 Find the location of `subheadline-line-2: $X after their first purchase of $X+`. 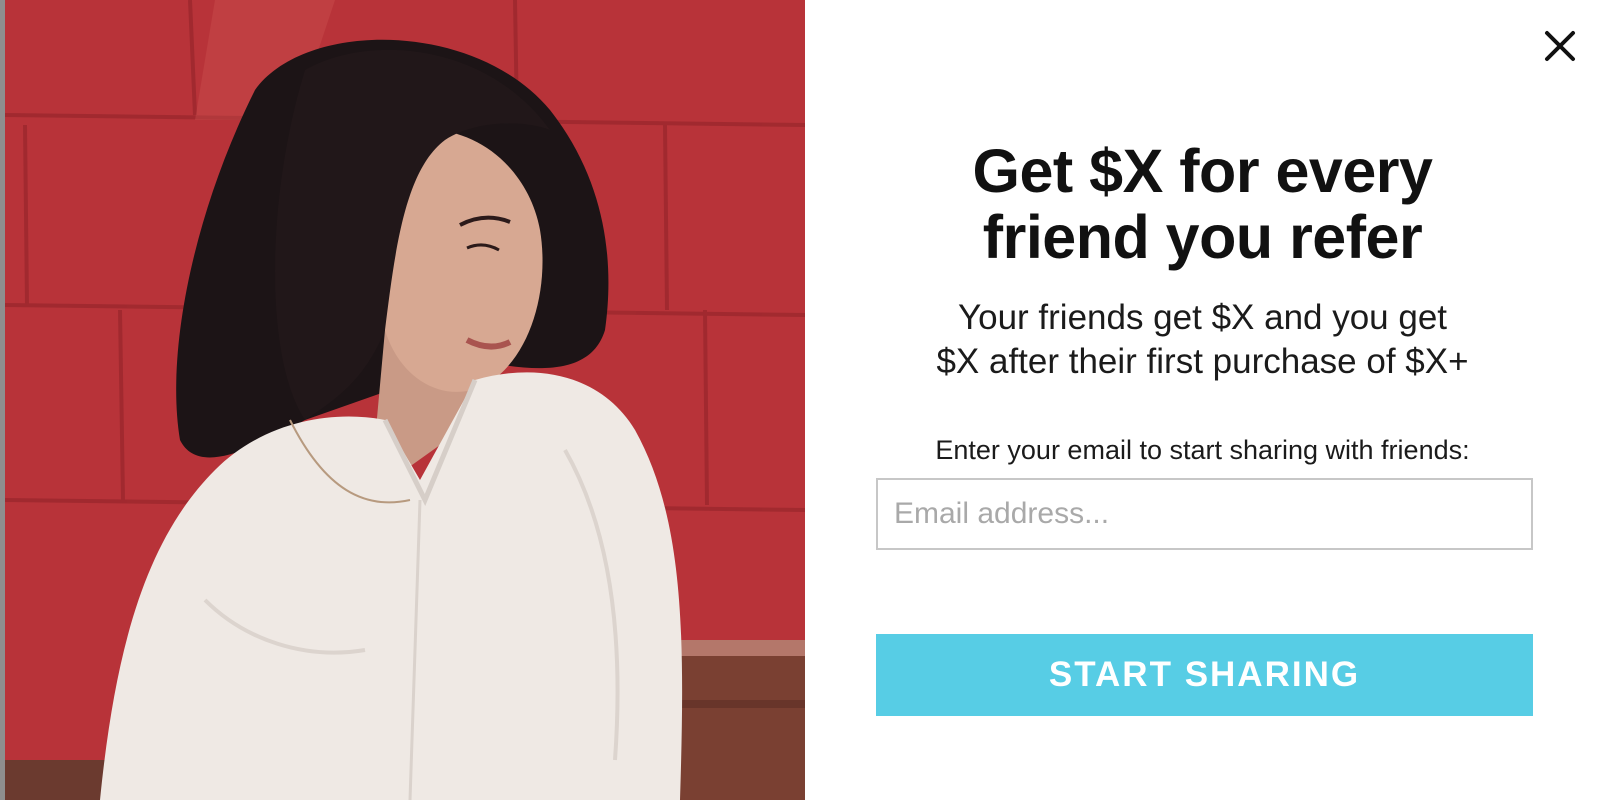

subheadline-line-2: $X after their first purchase of $X+ is located at coordinates (1202, 361).